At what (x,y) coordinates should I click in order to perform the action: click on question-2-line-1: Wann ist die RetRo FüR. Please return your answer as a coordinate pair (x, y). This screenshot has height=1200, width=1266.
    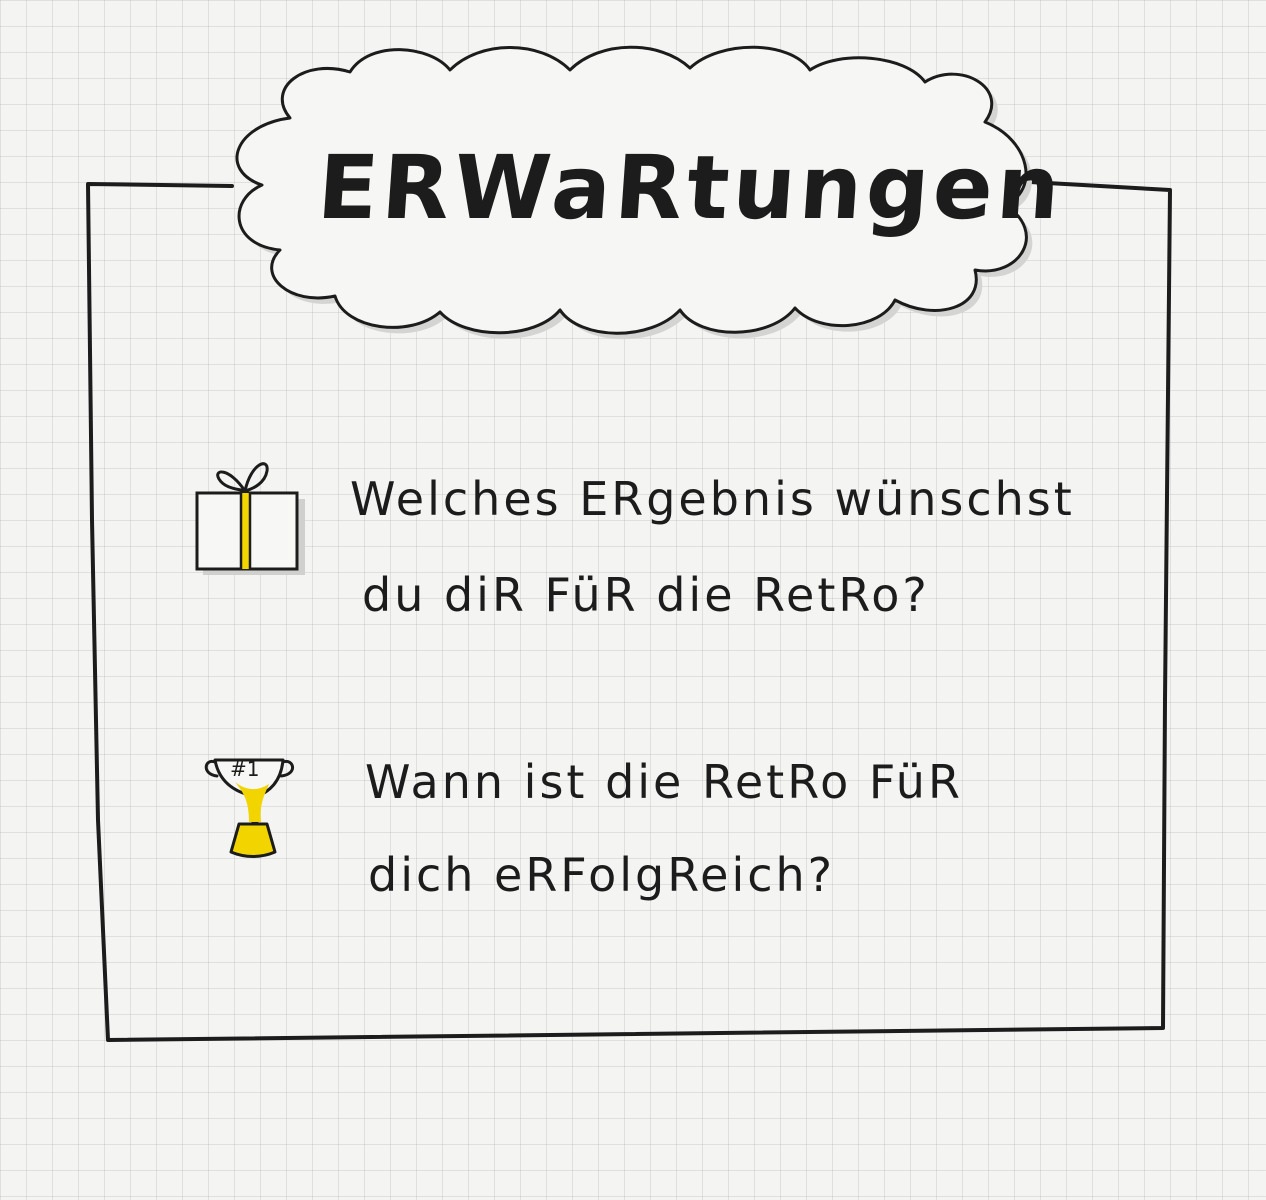
    Looking at the image, I should click on (664, 782).